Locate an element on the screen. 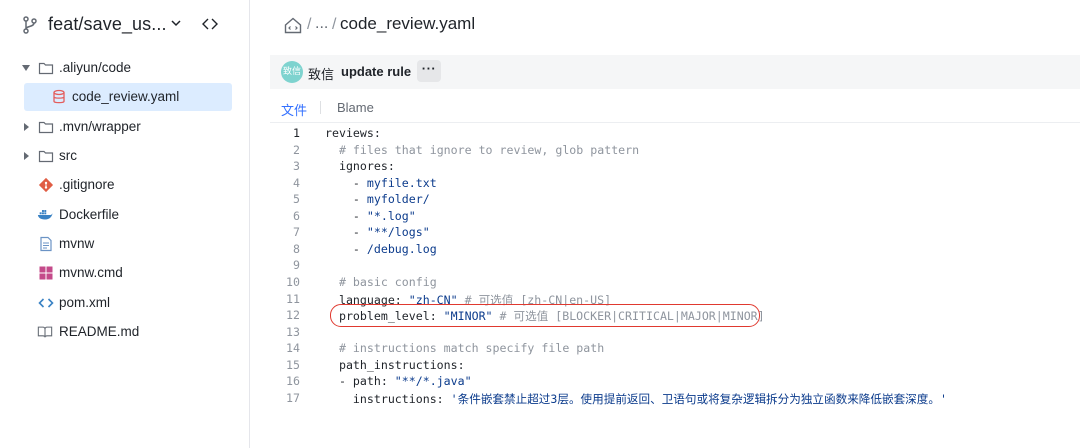 Image resolution: width=1080 pixels, height=448 pixels. code-text: # instructions match specify file path is located at coordinates (471, 348).